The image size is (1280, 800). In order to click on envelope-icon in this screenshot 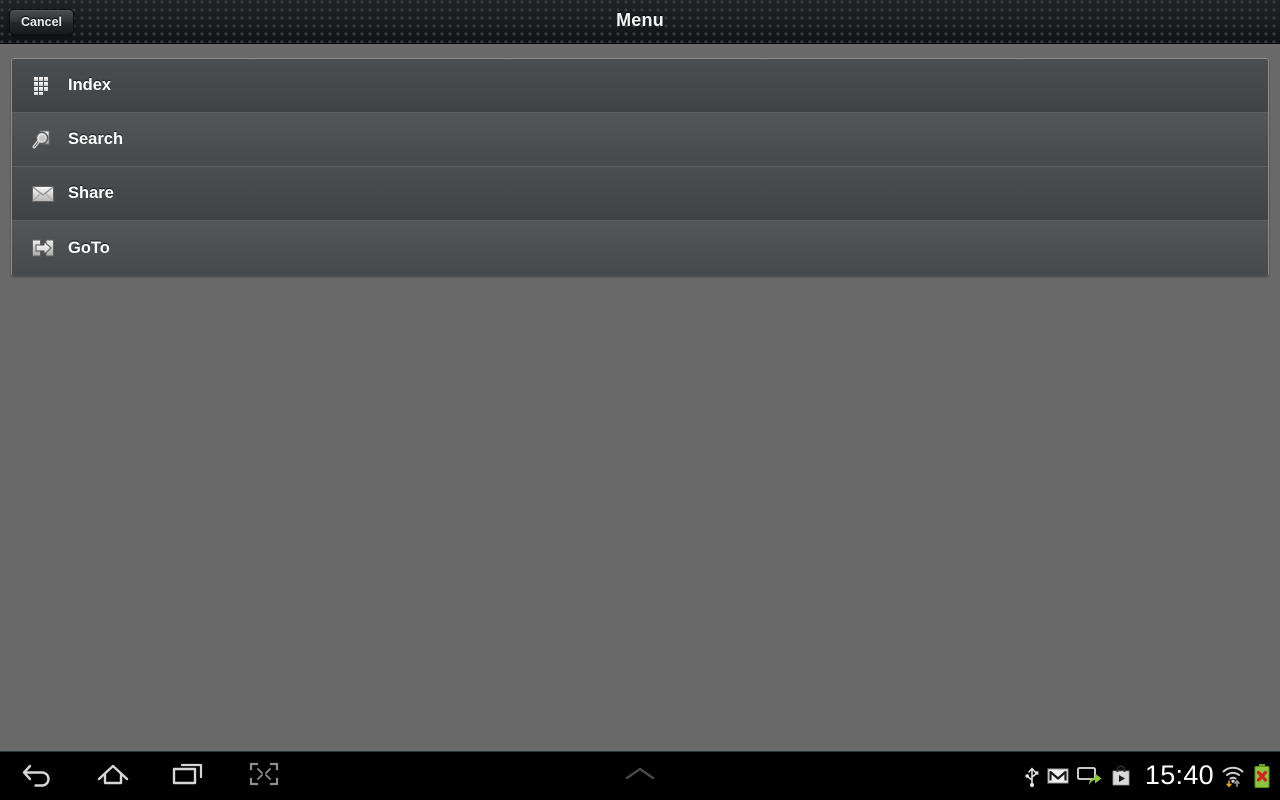, I will do `click(43, 194)`.